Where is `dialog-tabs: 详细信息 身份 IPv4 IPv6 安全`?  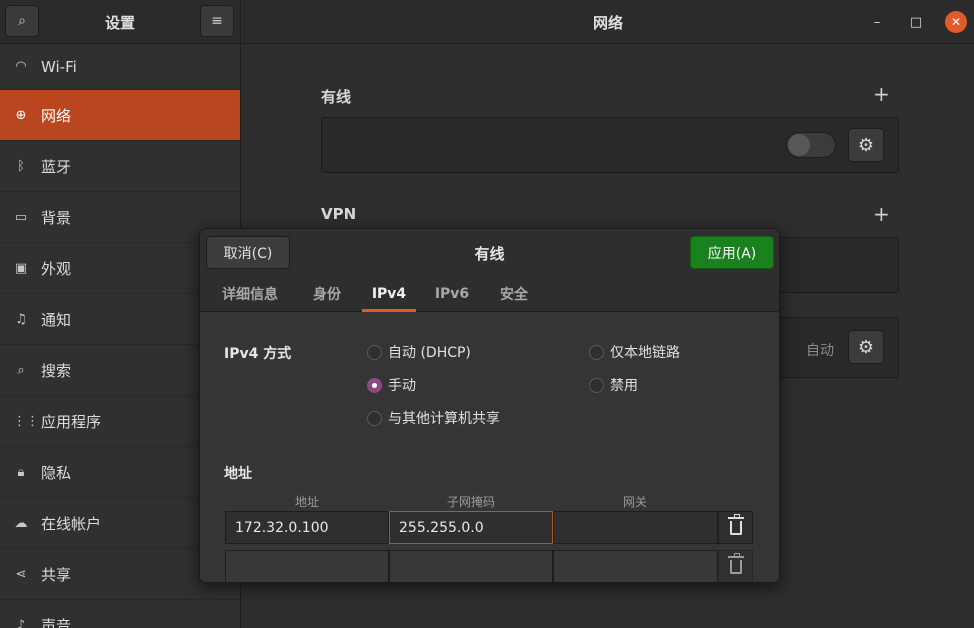 dialog-tabs: 详细信息 身份 IPv4 IPv6 安全 is located at coordinates (489, 293).